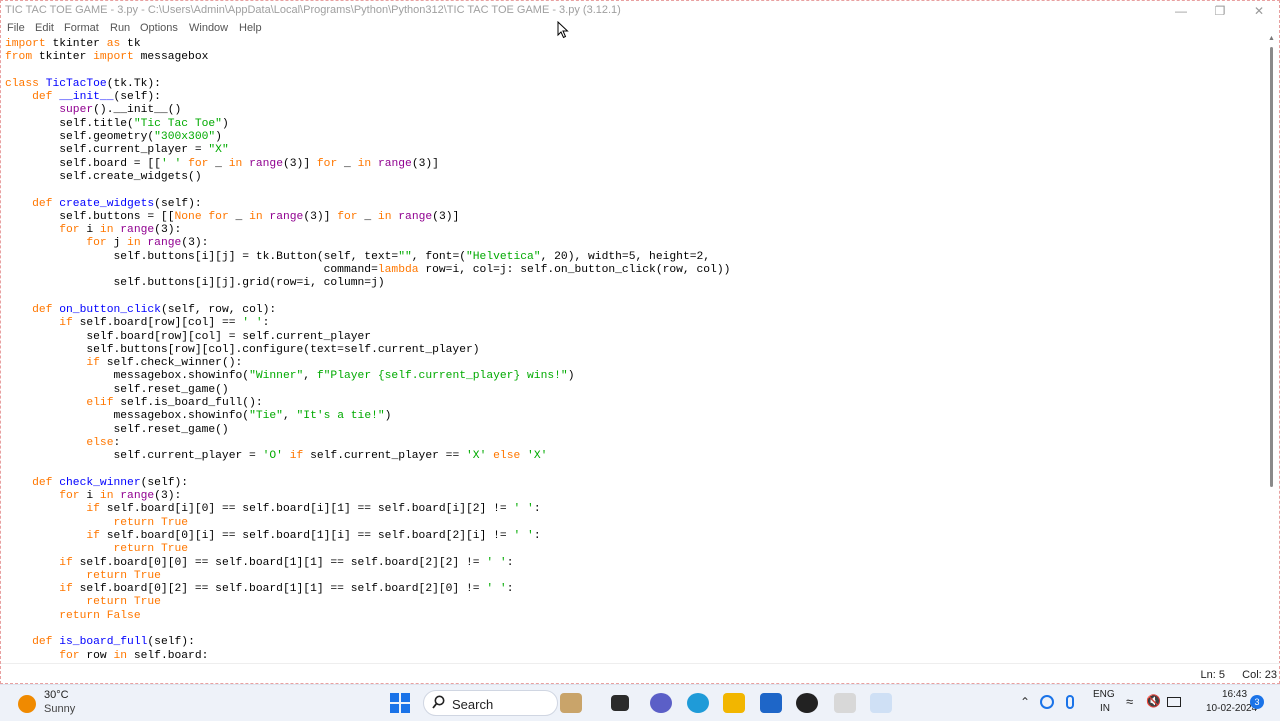 The image size is (1280, 721). What do you see at coordinates (16, 28) in the screenshot?
I see `menu-file: File` at bounding box center [16, 28].